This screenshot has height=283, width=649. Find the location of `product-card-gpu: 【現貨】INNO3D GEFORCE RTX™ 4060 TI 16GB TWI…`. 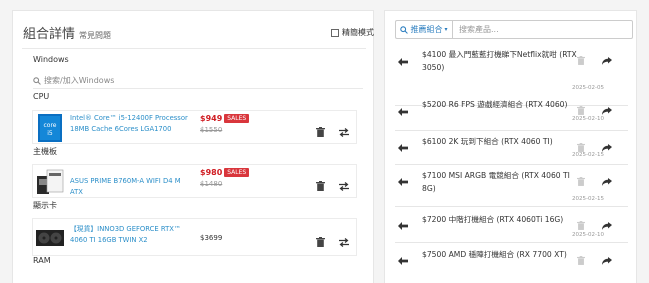

product-card-gpu: 【現貨】INNO3D GEFORCE RTX™ 4060 TI 16GB TWI… is located at coordinates (194, 237).